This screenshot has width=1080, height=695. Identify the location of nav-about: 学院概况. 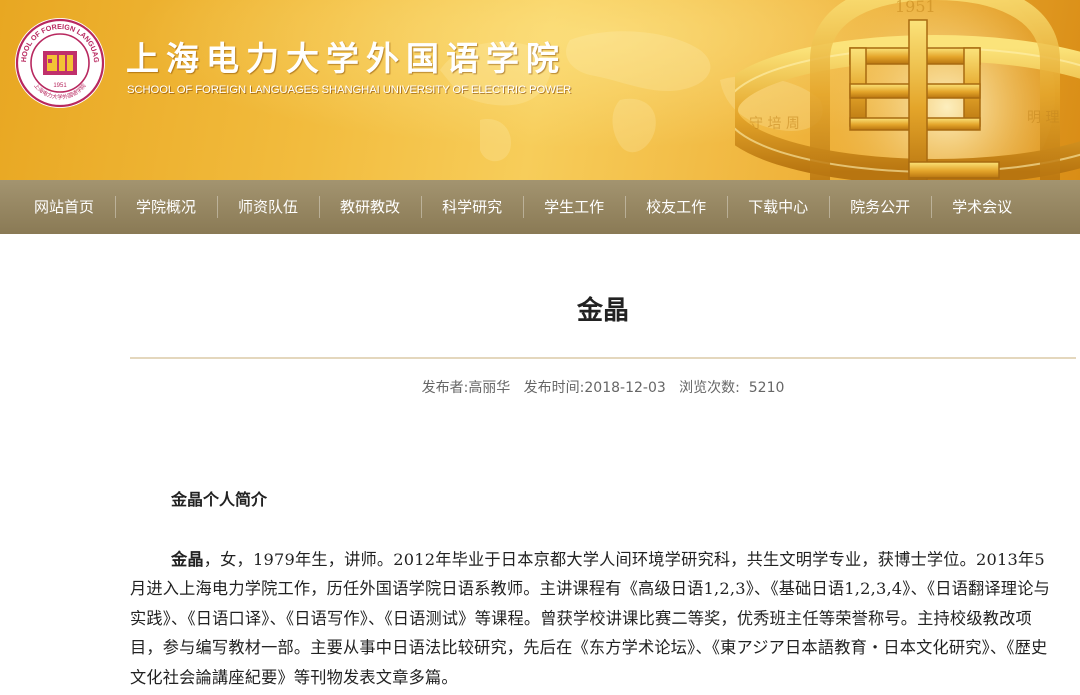
(166, 207).